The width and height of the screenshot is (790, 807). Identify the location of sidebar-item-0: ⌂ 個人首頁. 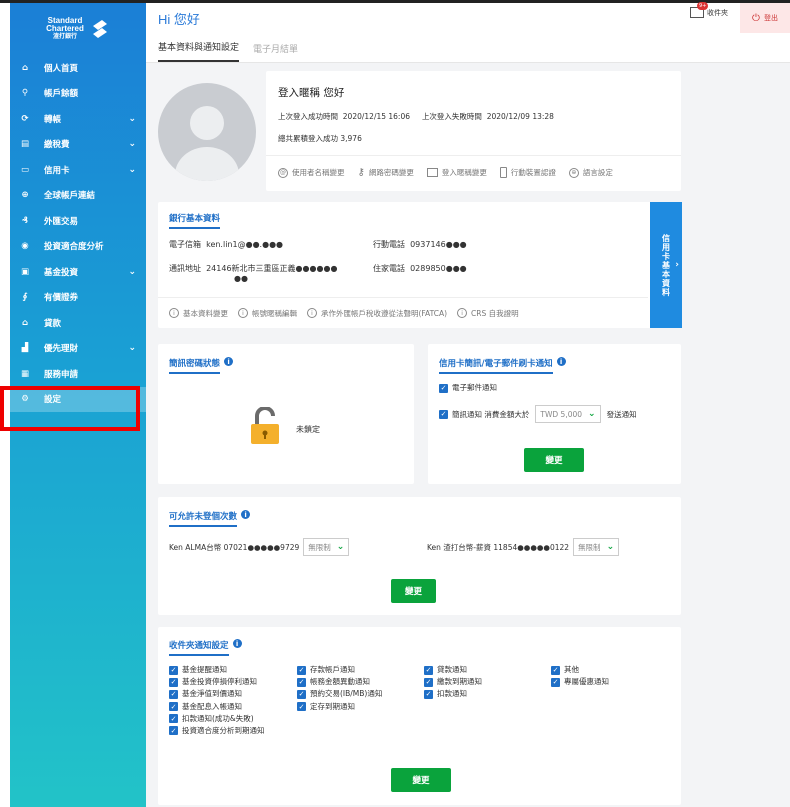
(78, 68).